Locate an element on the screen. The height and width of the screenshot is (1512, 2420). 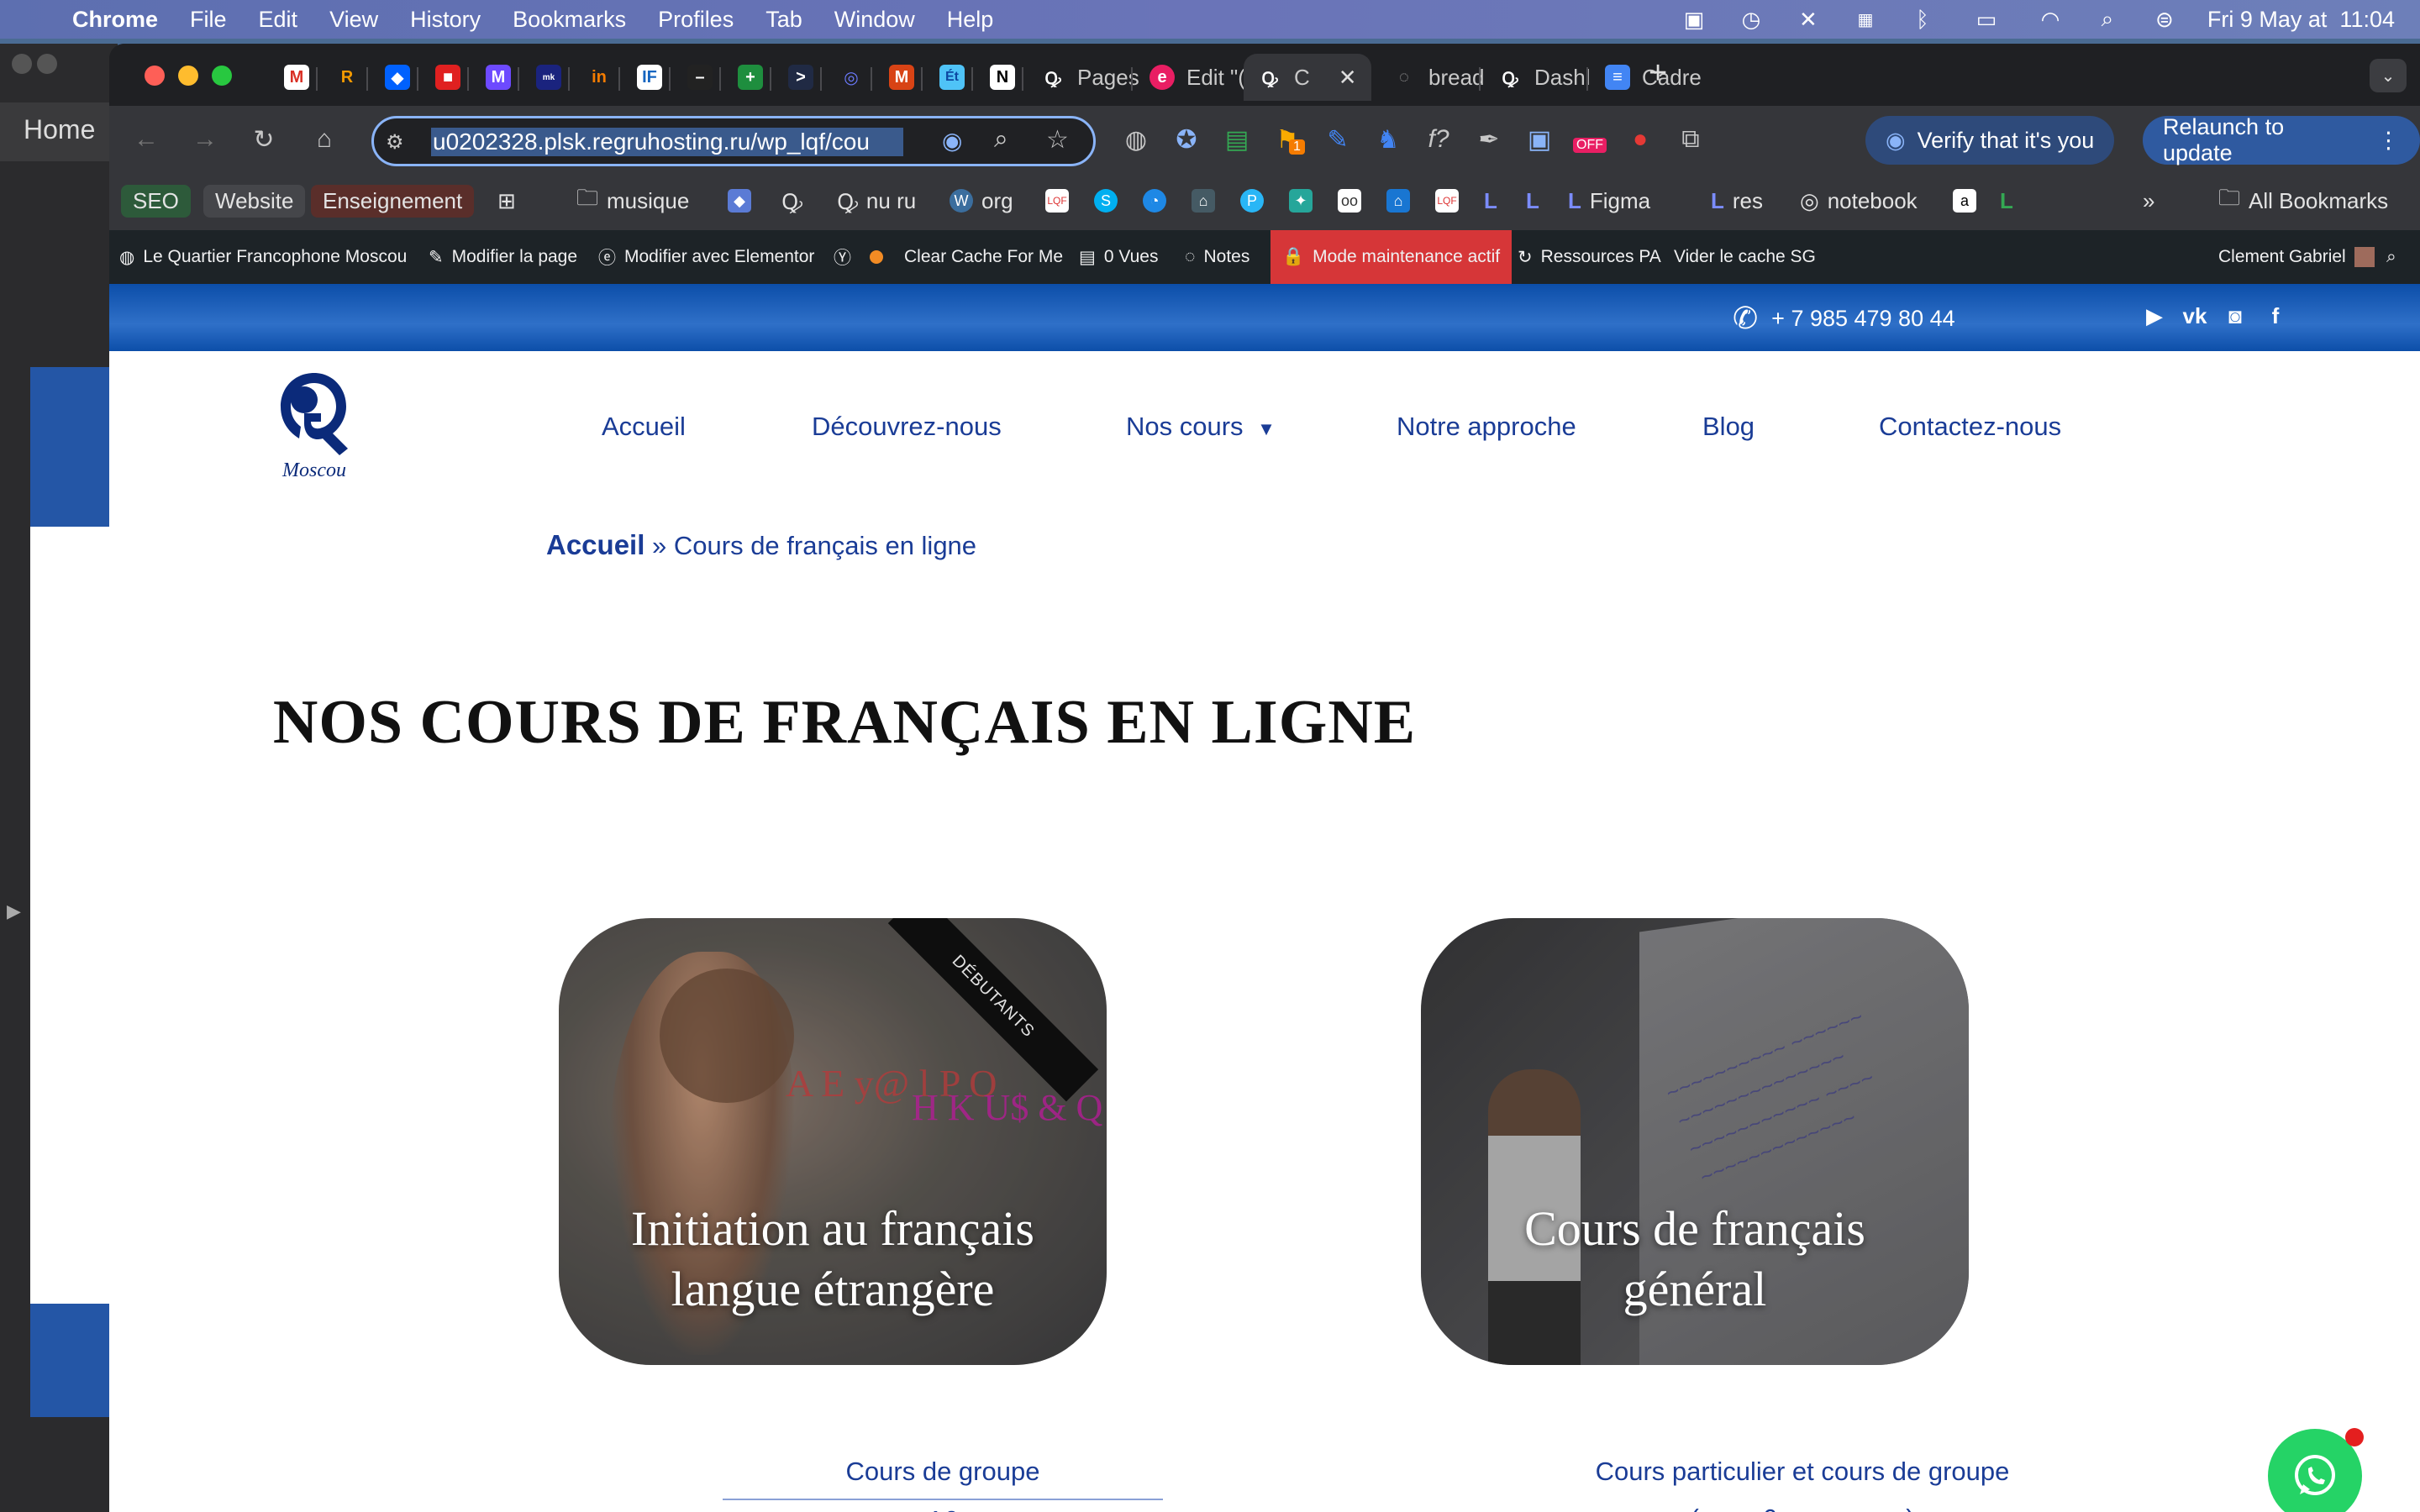
close-tab-icon: ✕ is located at coordinates (1348, 78).